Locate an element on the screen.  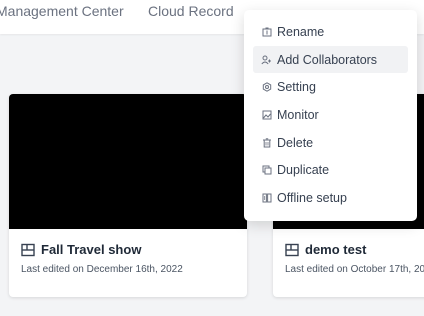
project-title-row: Fall Travel show is located at coordinates (81, 249).